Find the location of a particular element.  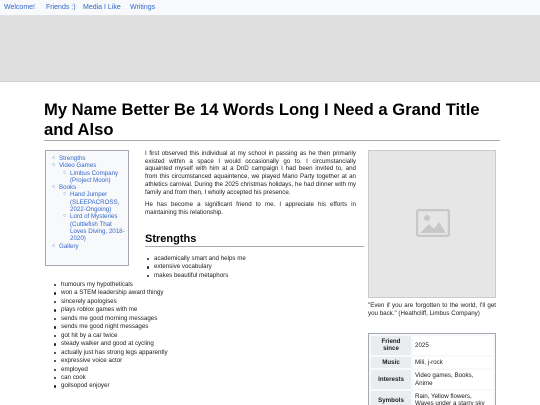

list-item: humours my hypotheticals is located at coordinates (203, 285).